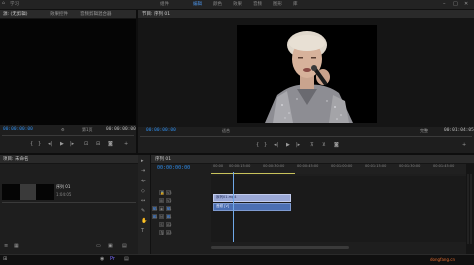 The height and width of the screenshot is (265, 474). What do you see at coordinates (143, 201) in the screenshot?
I see `slip-tool-icon: ↔` at bounding box center [143, 201].